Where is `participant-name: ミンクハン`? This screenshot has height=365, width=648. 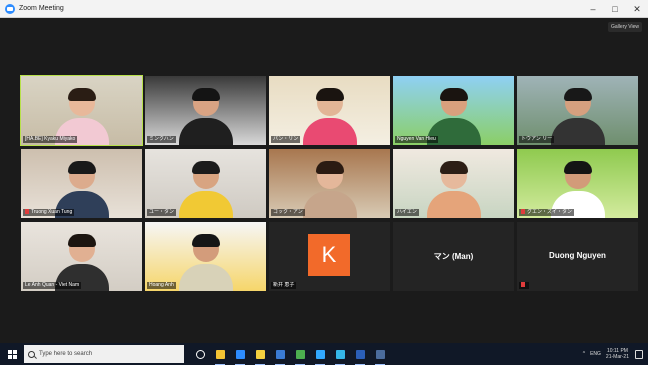 participant-name: ミンクハン is located at coordinates (161, 139).